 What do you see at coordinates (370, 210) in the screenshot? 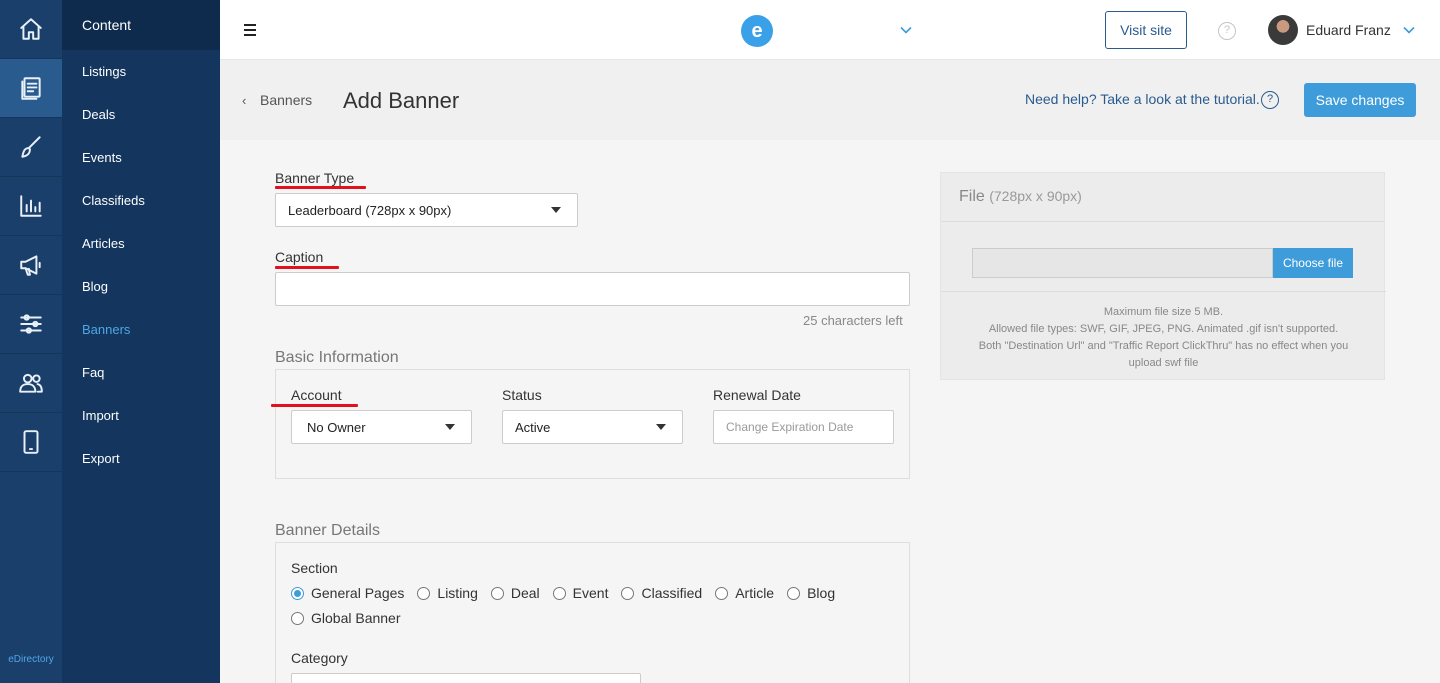
I see `banner-type-value: Leaderboard (728px x 90px)` at bounding box center [370, 210].